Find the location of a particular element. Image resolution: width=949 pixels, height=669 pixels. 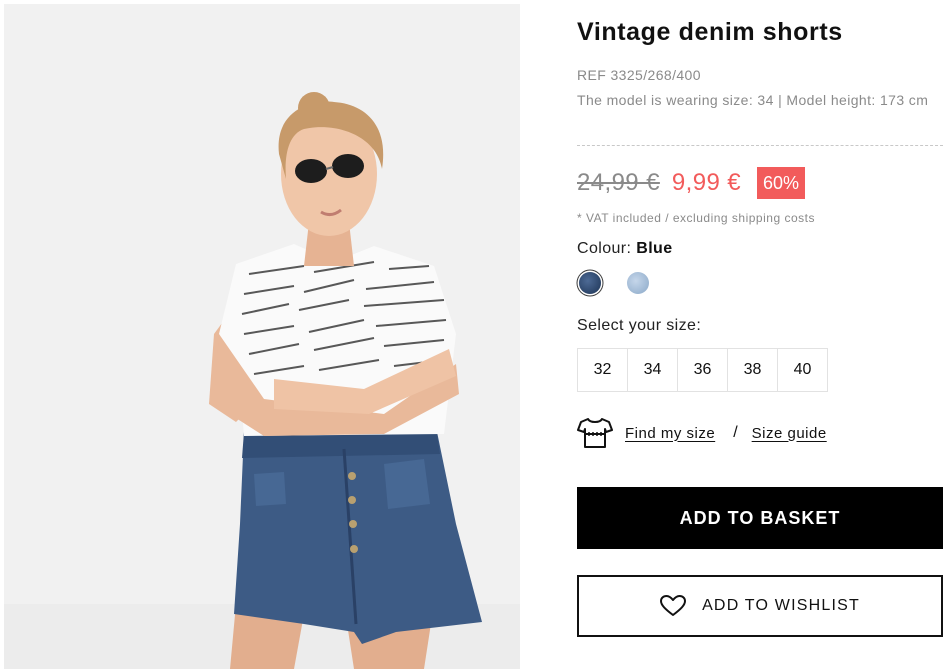

tshirt-icon is located at coordinates (595, 433).